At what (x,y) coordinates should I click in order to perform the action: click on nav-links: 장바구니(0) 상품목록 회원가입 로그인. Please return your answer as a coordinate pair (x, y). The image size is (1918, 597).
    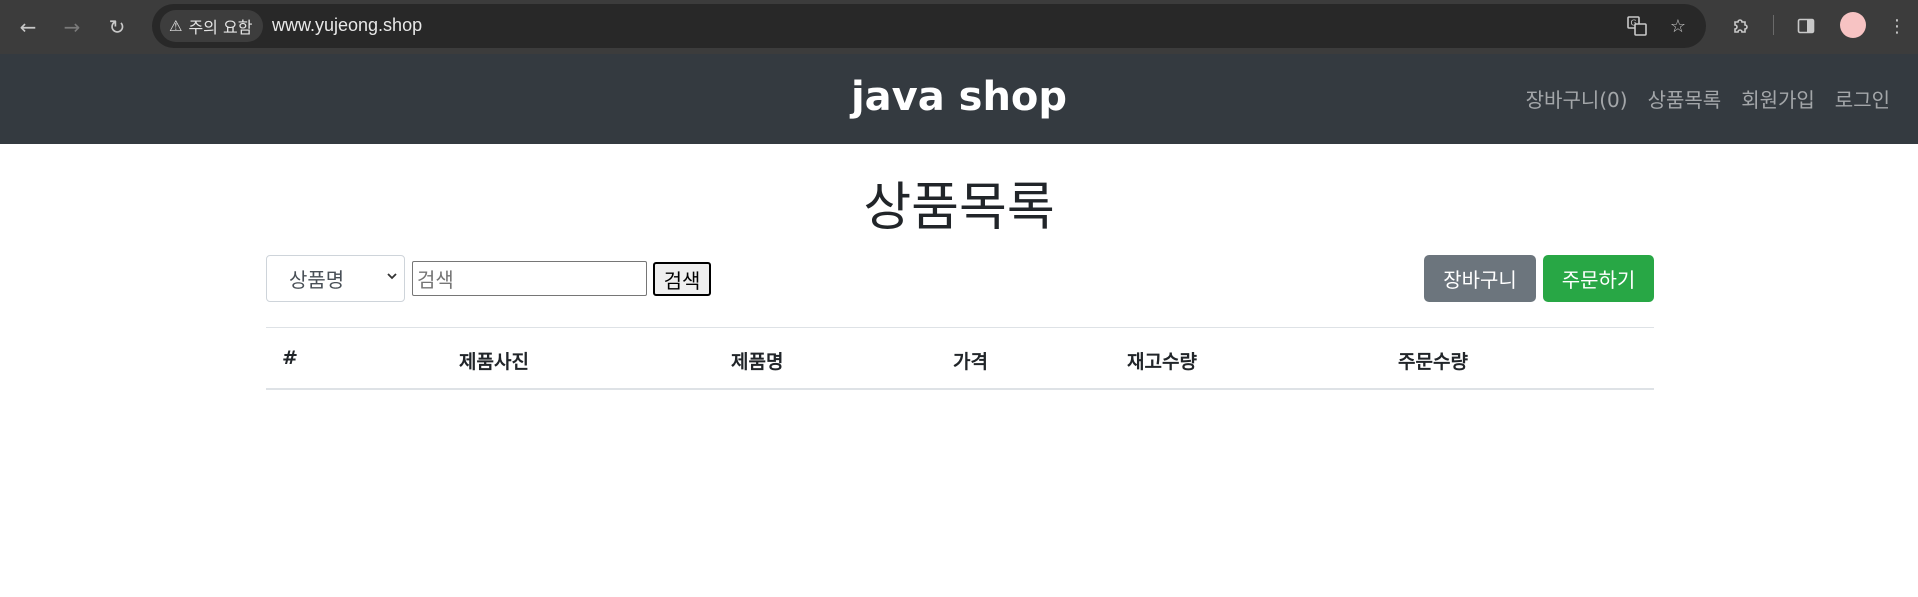
    Looking at the image, I should click on (1708, 98).